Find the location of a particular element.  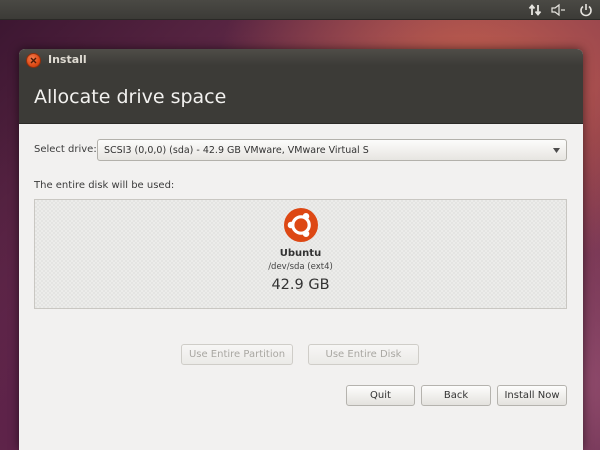

quit-button: Quit is located at coordinates (380, 395).